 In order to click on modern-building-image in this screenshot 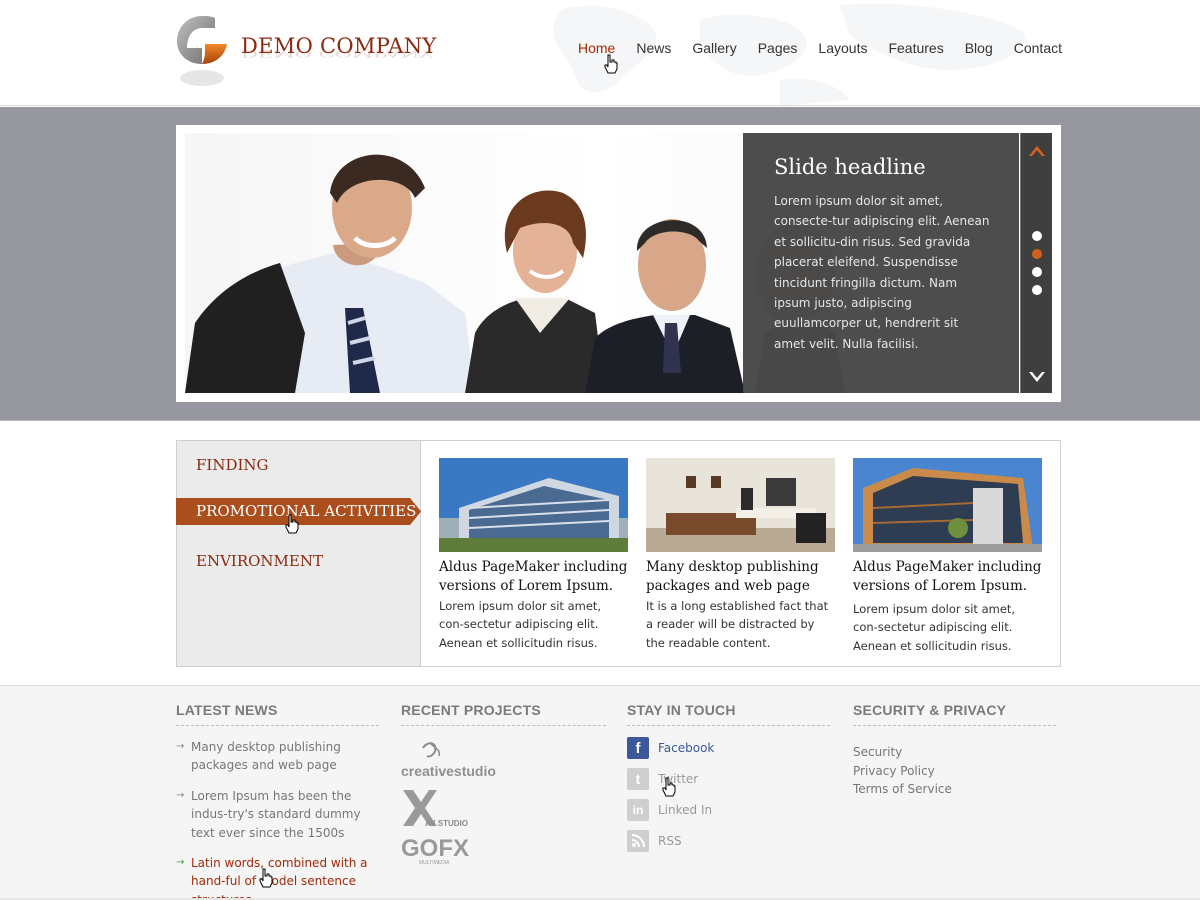, I will do `click(947, 505)`.